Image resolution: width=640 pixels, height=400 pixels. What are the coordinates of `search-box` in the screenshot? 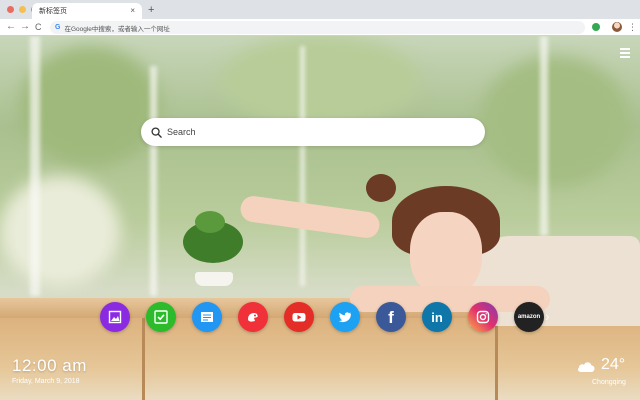 It's located at (313, 132).